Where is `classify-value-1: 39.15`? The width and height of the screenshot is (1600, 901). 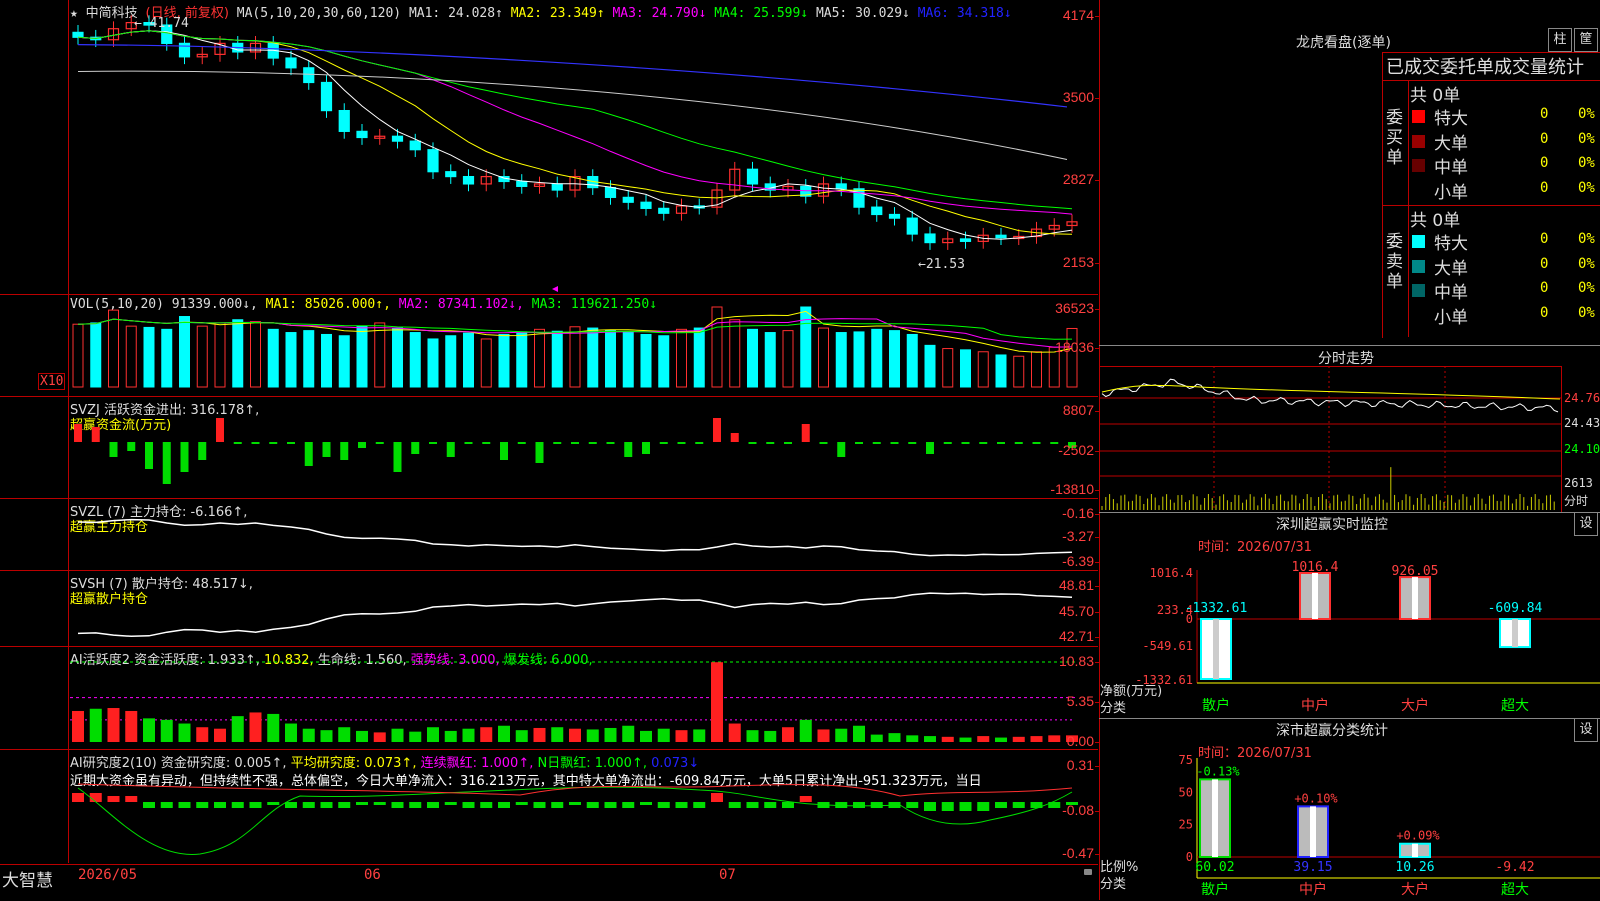
classify-value-1: 39.15 is located at coordinates (1312, 867).